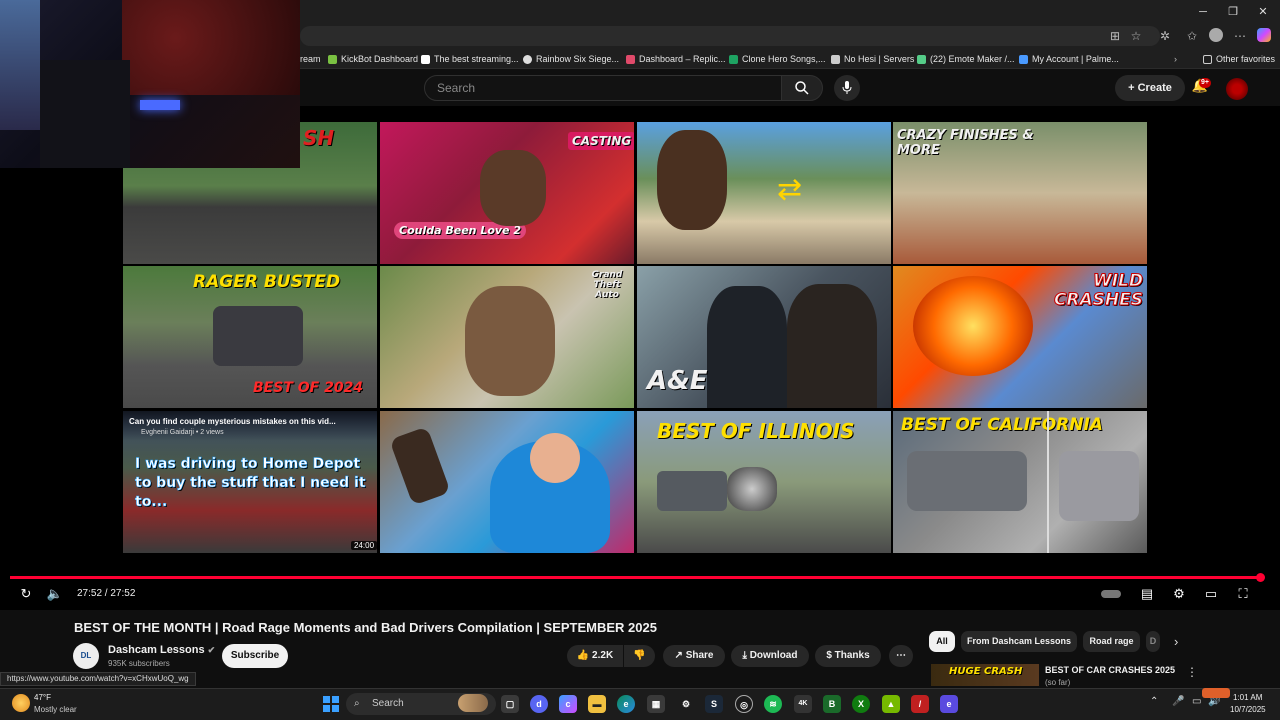 This screenshot has height=720, width=1280. I want to click on fullscreen-icon: ⛶, so click(1243, 594).